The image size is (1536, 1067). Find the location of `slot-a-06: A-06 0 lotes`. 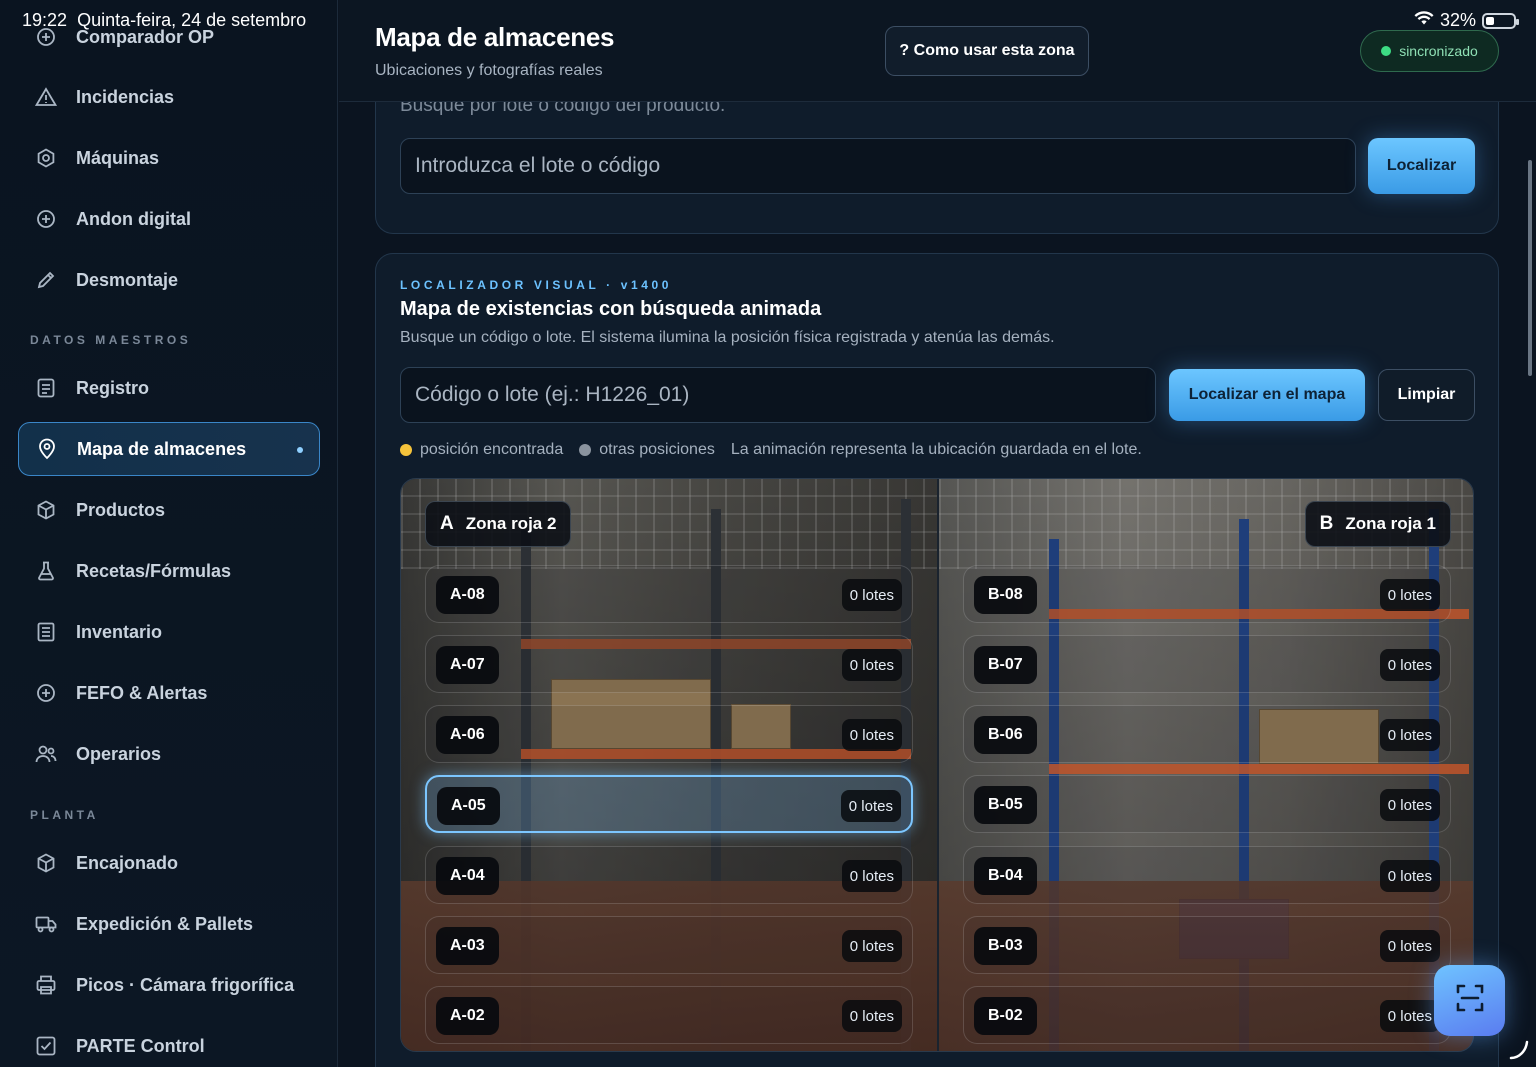

slot-a-06: A-06 0 lotes is located at coordinates (669, 734).